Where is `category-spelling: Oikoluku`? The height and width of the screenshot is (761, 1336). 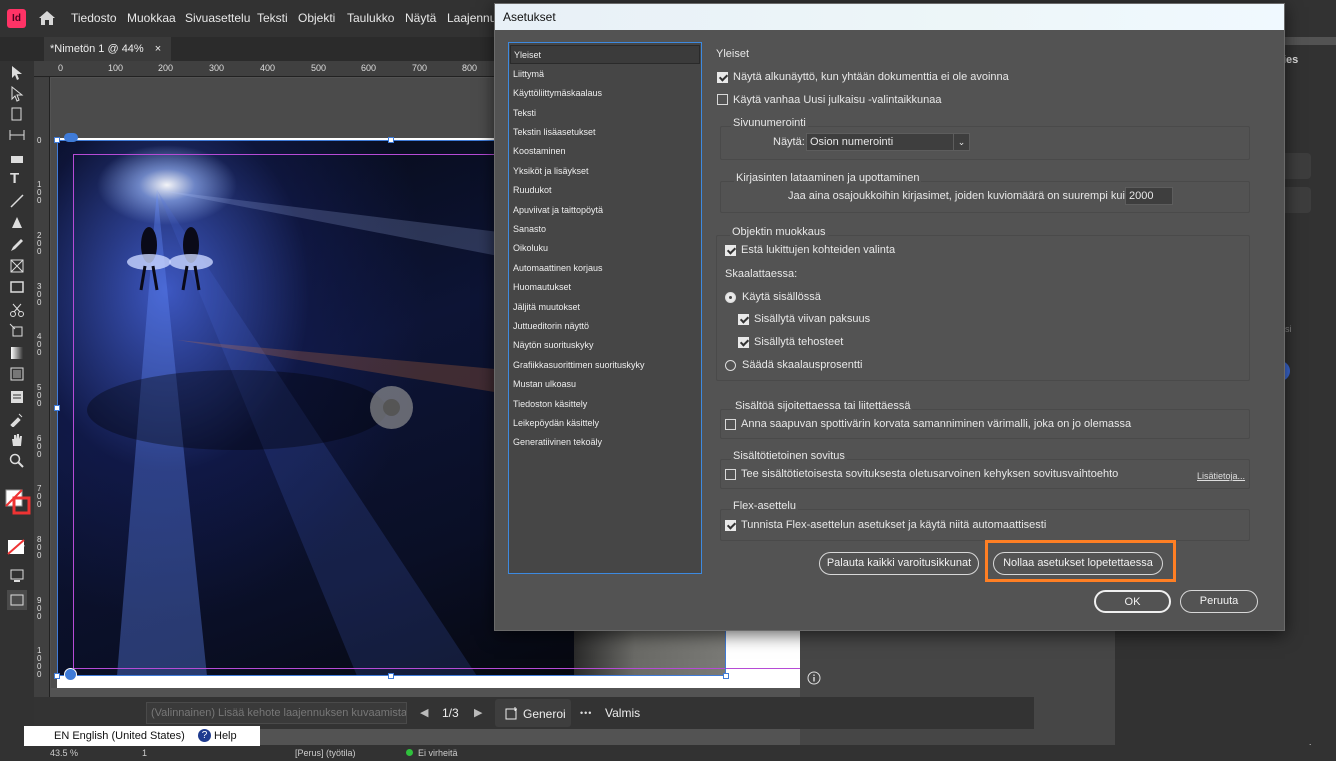 category-spelling: Oikoluku is located at coordinates (605, 248).